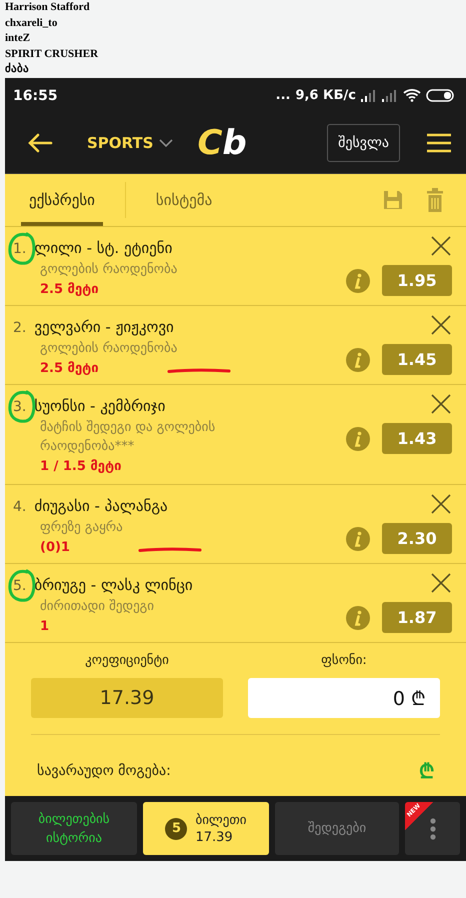  What do you see at coordinates (113, 585) in the screenshot?
I see `match-title: ბრიუგე - ლასკ ლინცი` at bounding box center [113, 585].